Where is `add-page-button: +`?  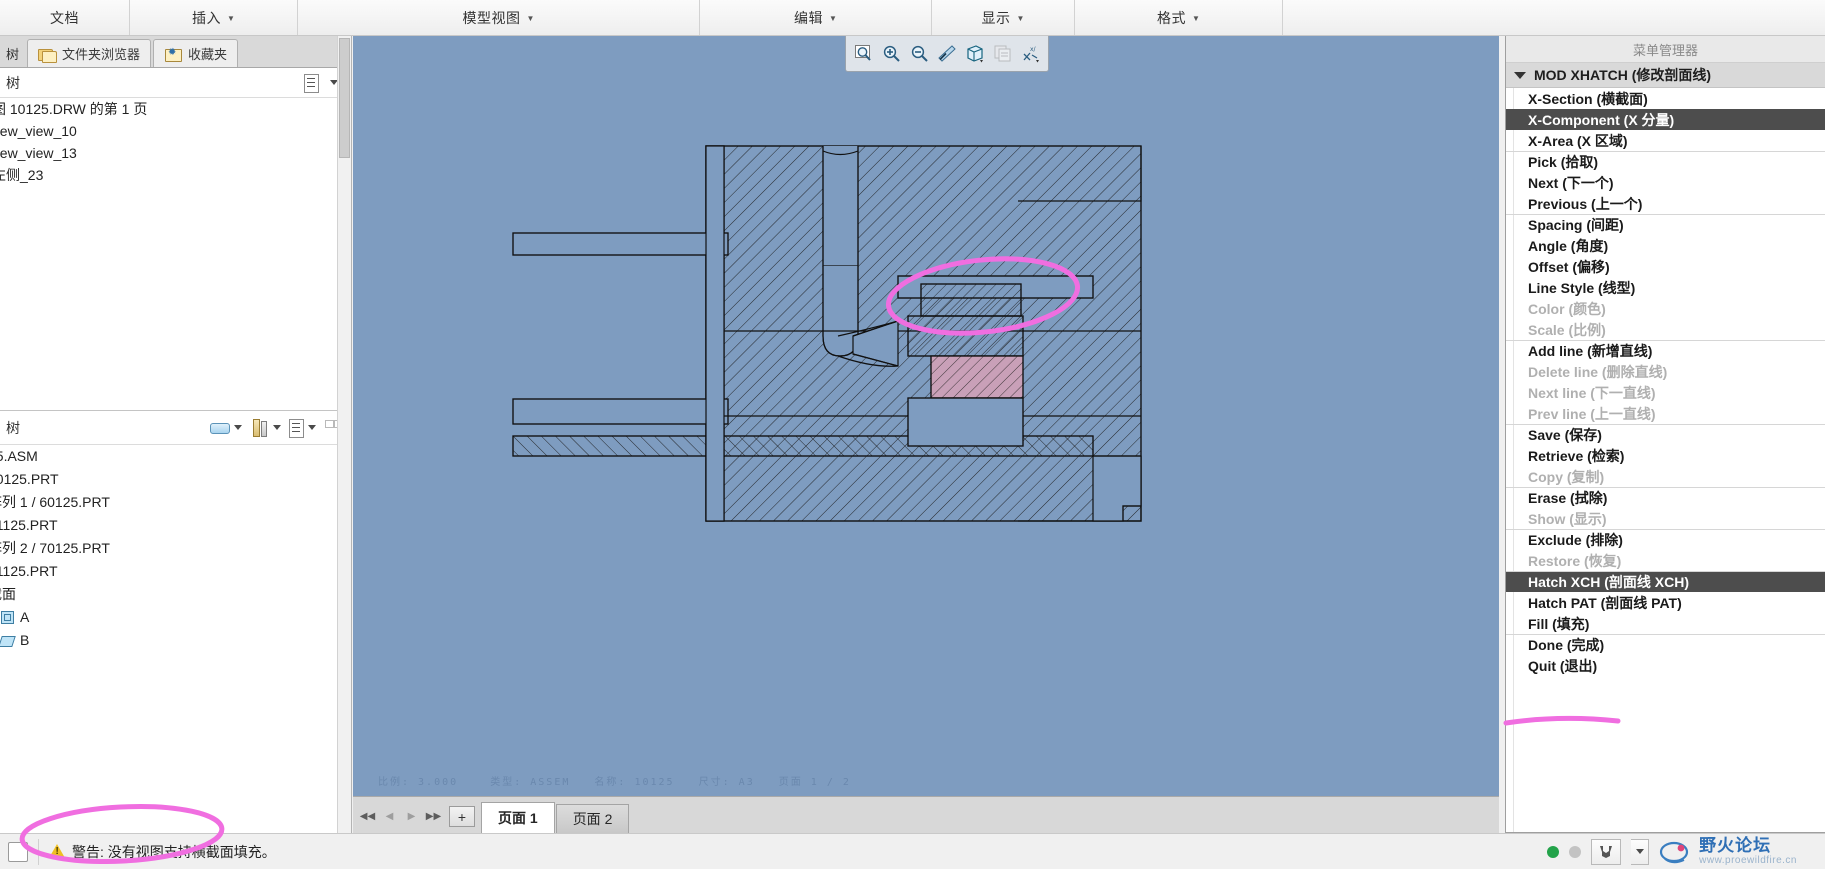 add-page-button: + is located at coordinates (462, 816).